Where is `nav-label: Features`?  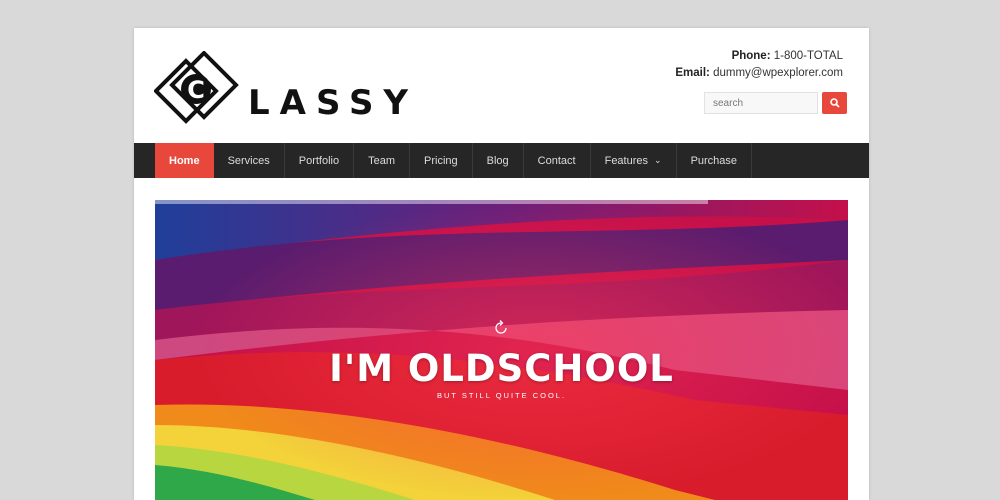
nav-label: Features is located at coordinates (626, 160).